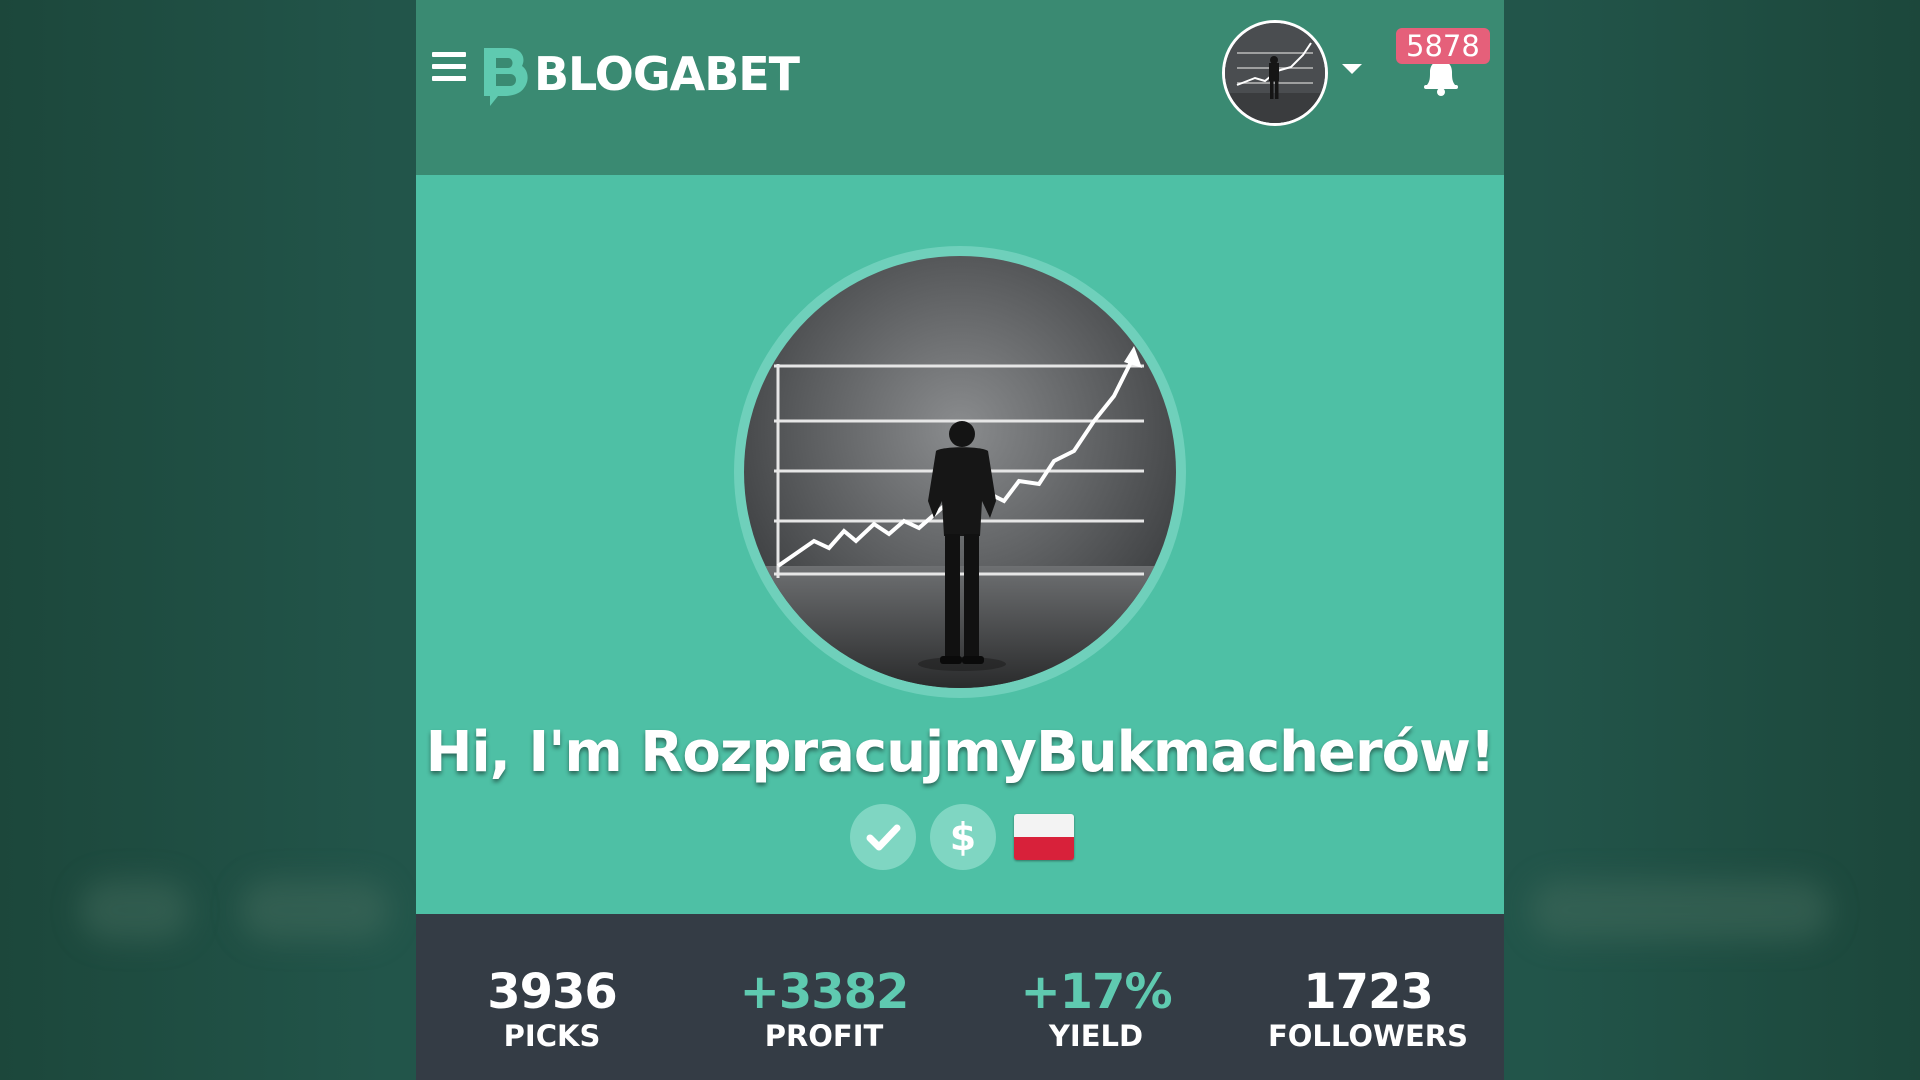  I want to click on paid-dollar-icon: $, so click(963, 837).